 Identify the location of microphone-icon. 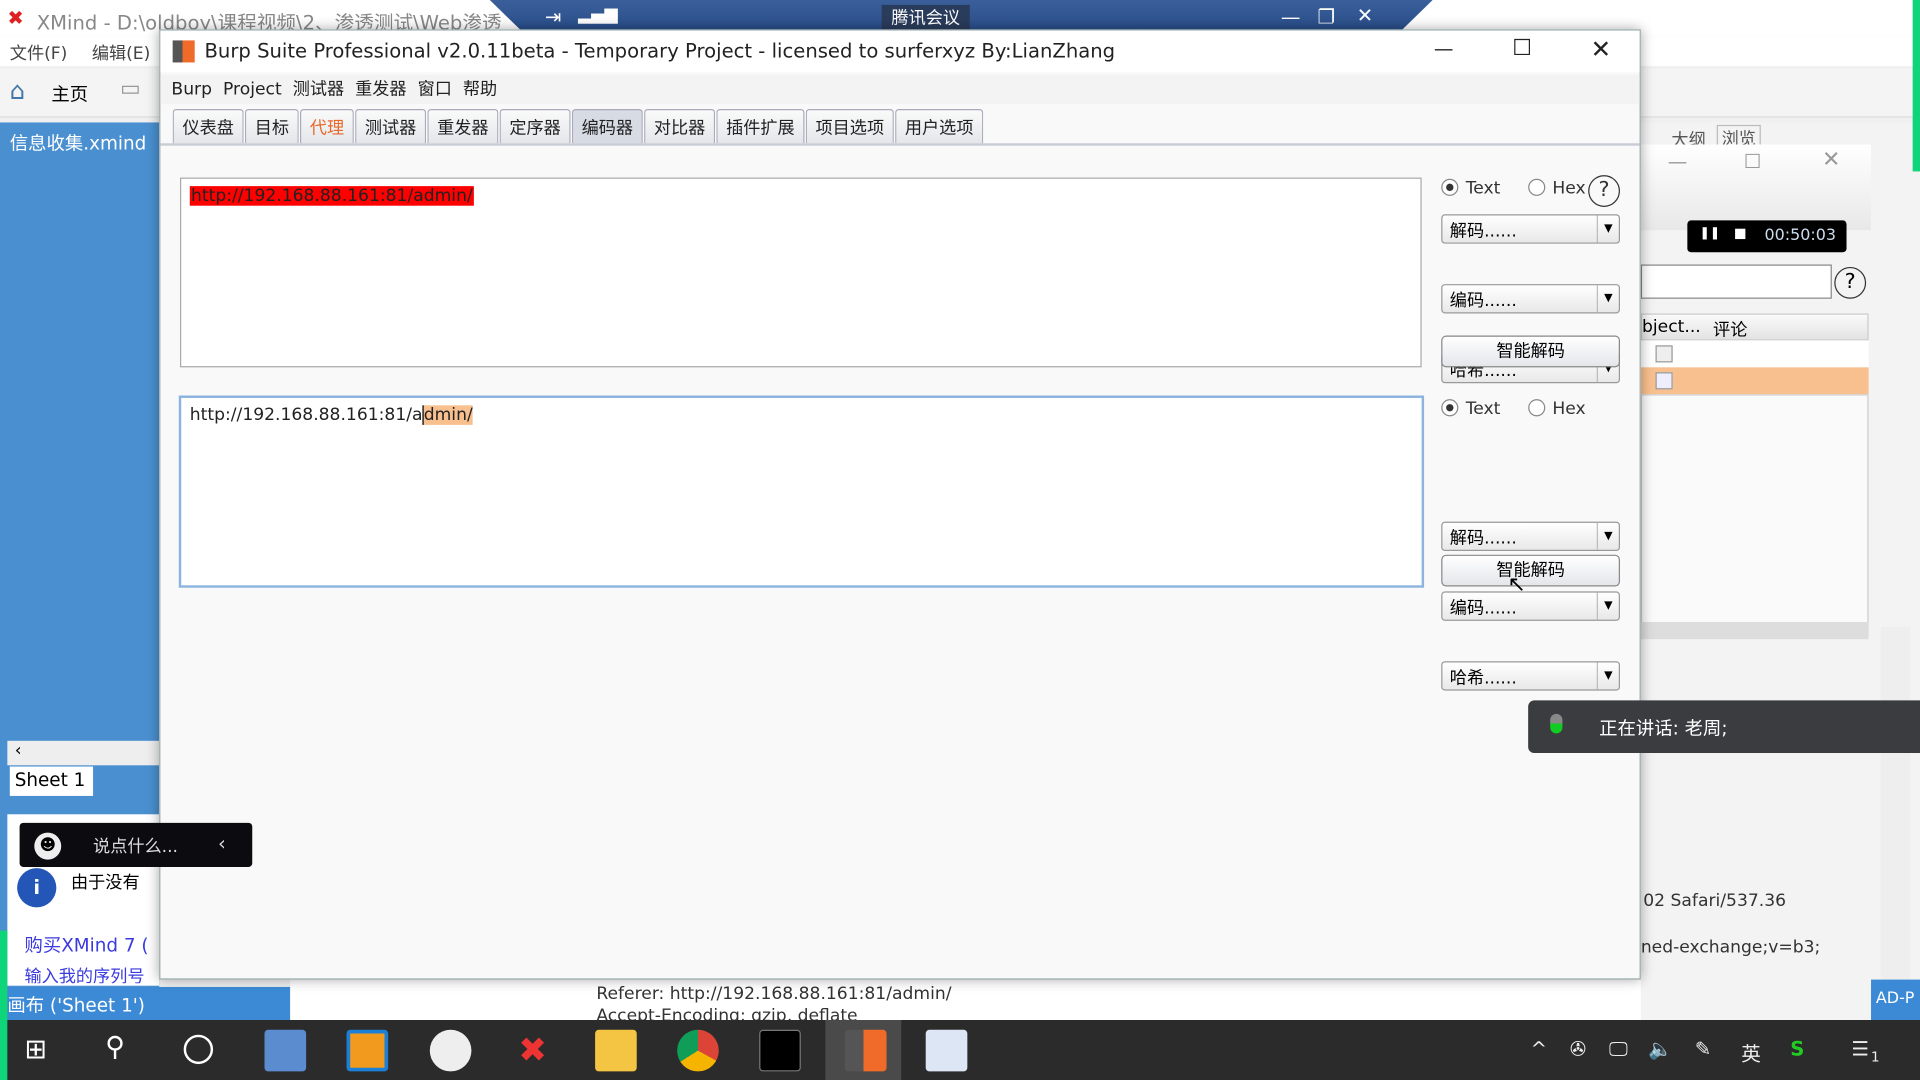
(1556, 723).